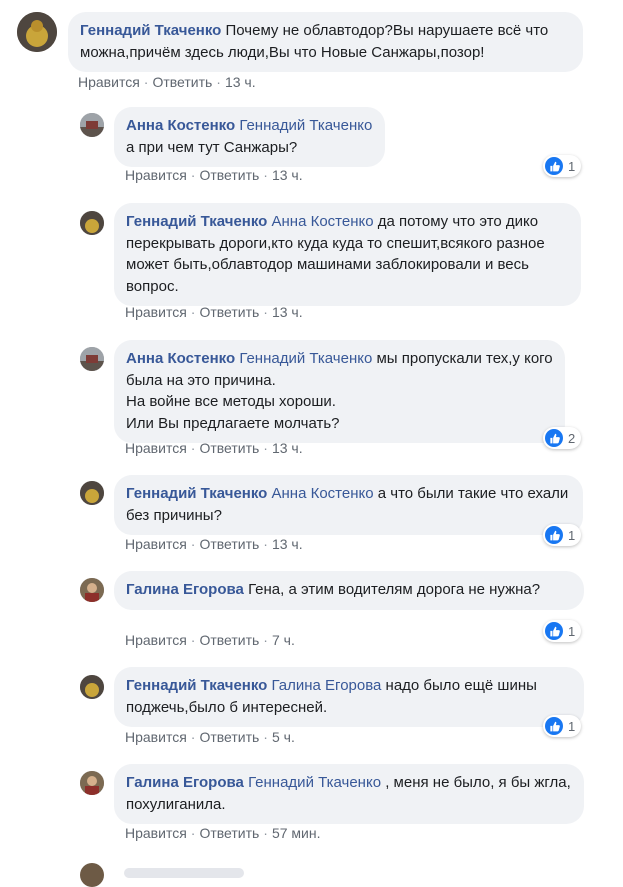  Describe the element at coordinates (212, 147) in the screenshot. I see `comment-text: а при чем тут Санжары?` at that location.